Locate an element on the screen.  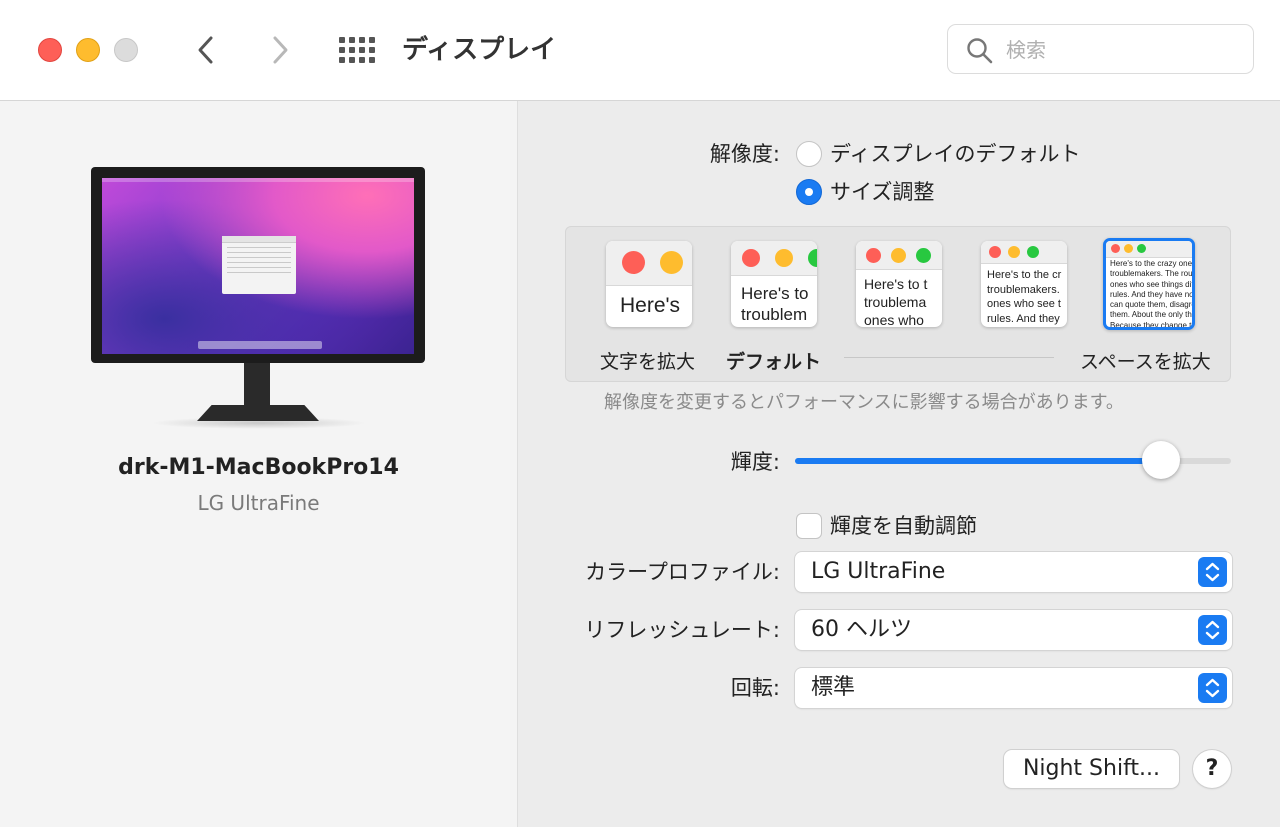
title-bar: ディスプレイ 検索 is located at coordinates (640, 50).